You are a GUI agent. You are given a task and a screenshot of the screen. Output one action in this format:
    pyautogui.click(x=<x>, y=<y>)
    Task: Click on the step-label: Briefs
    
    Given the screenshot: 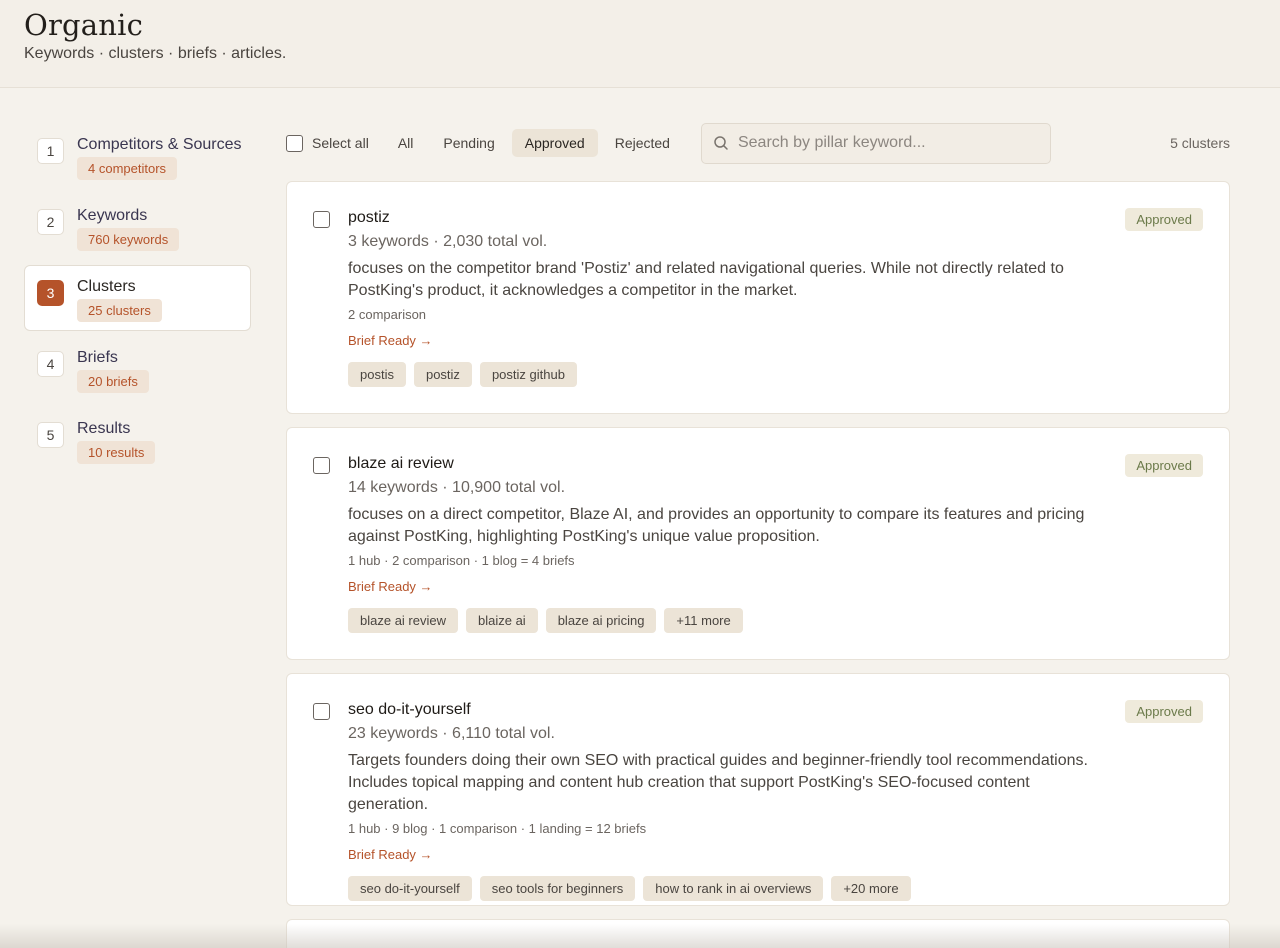 What is the action you would take?
    pyautogui.click(x=97, y=357)
    